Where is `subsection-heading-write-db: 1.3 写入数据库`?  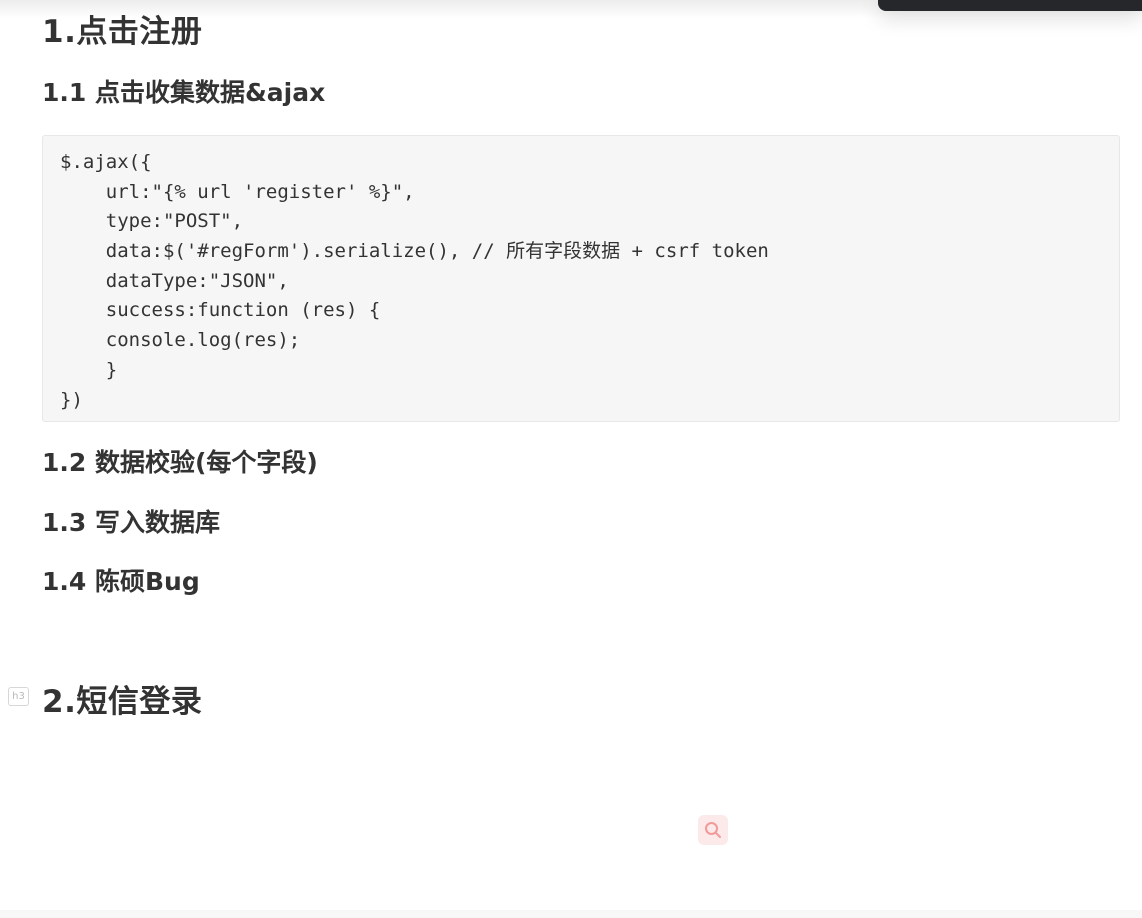 subsection-heading-write-db: 1.3 写入数据库 is located at coordinates (131, 522).